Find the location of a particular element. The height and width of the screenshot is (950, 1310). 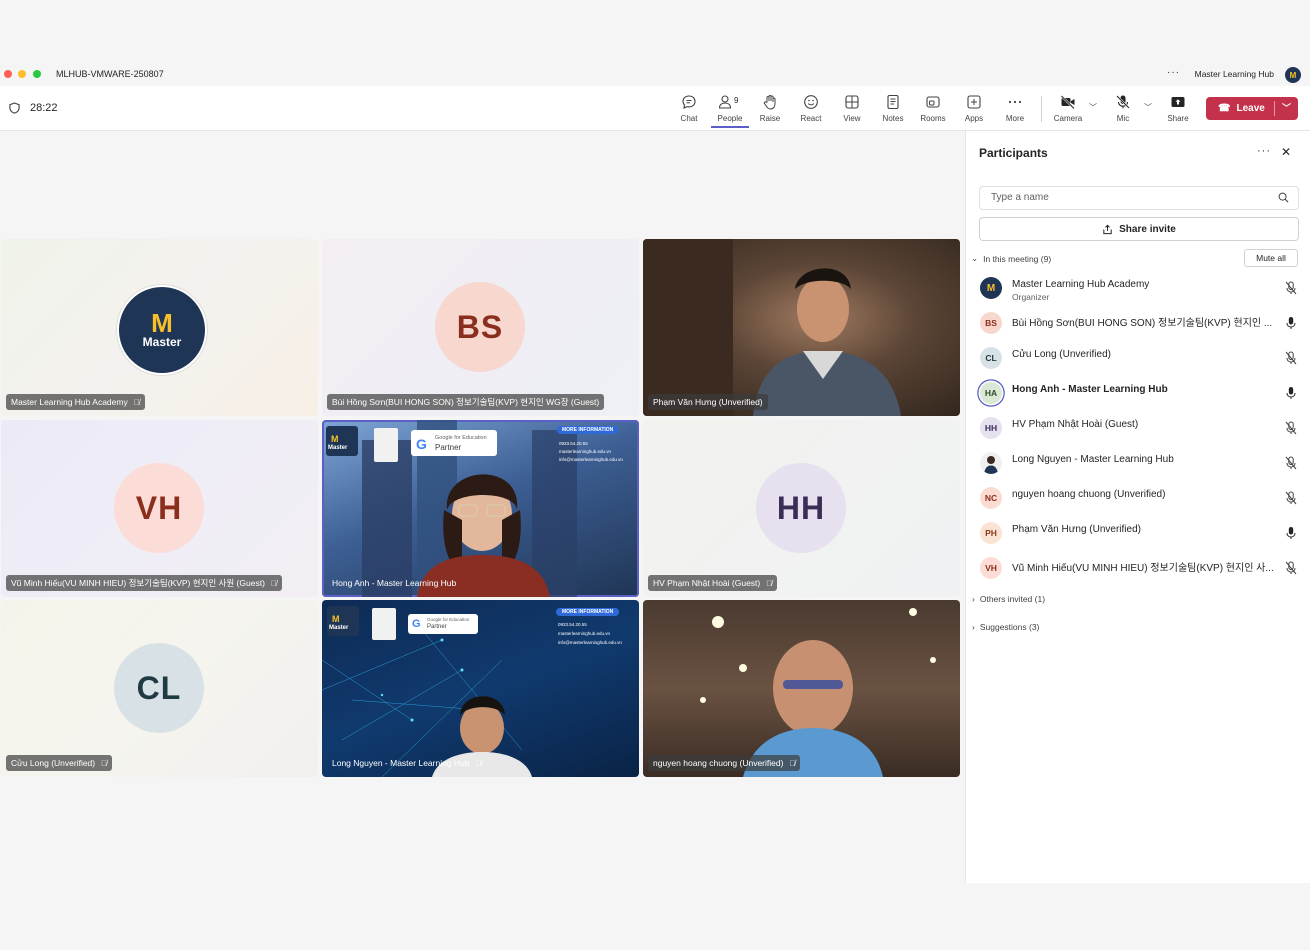

react-button: React is located at coordinates (811, 110).